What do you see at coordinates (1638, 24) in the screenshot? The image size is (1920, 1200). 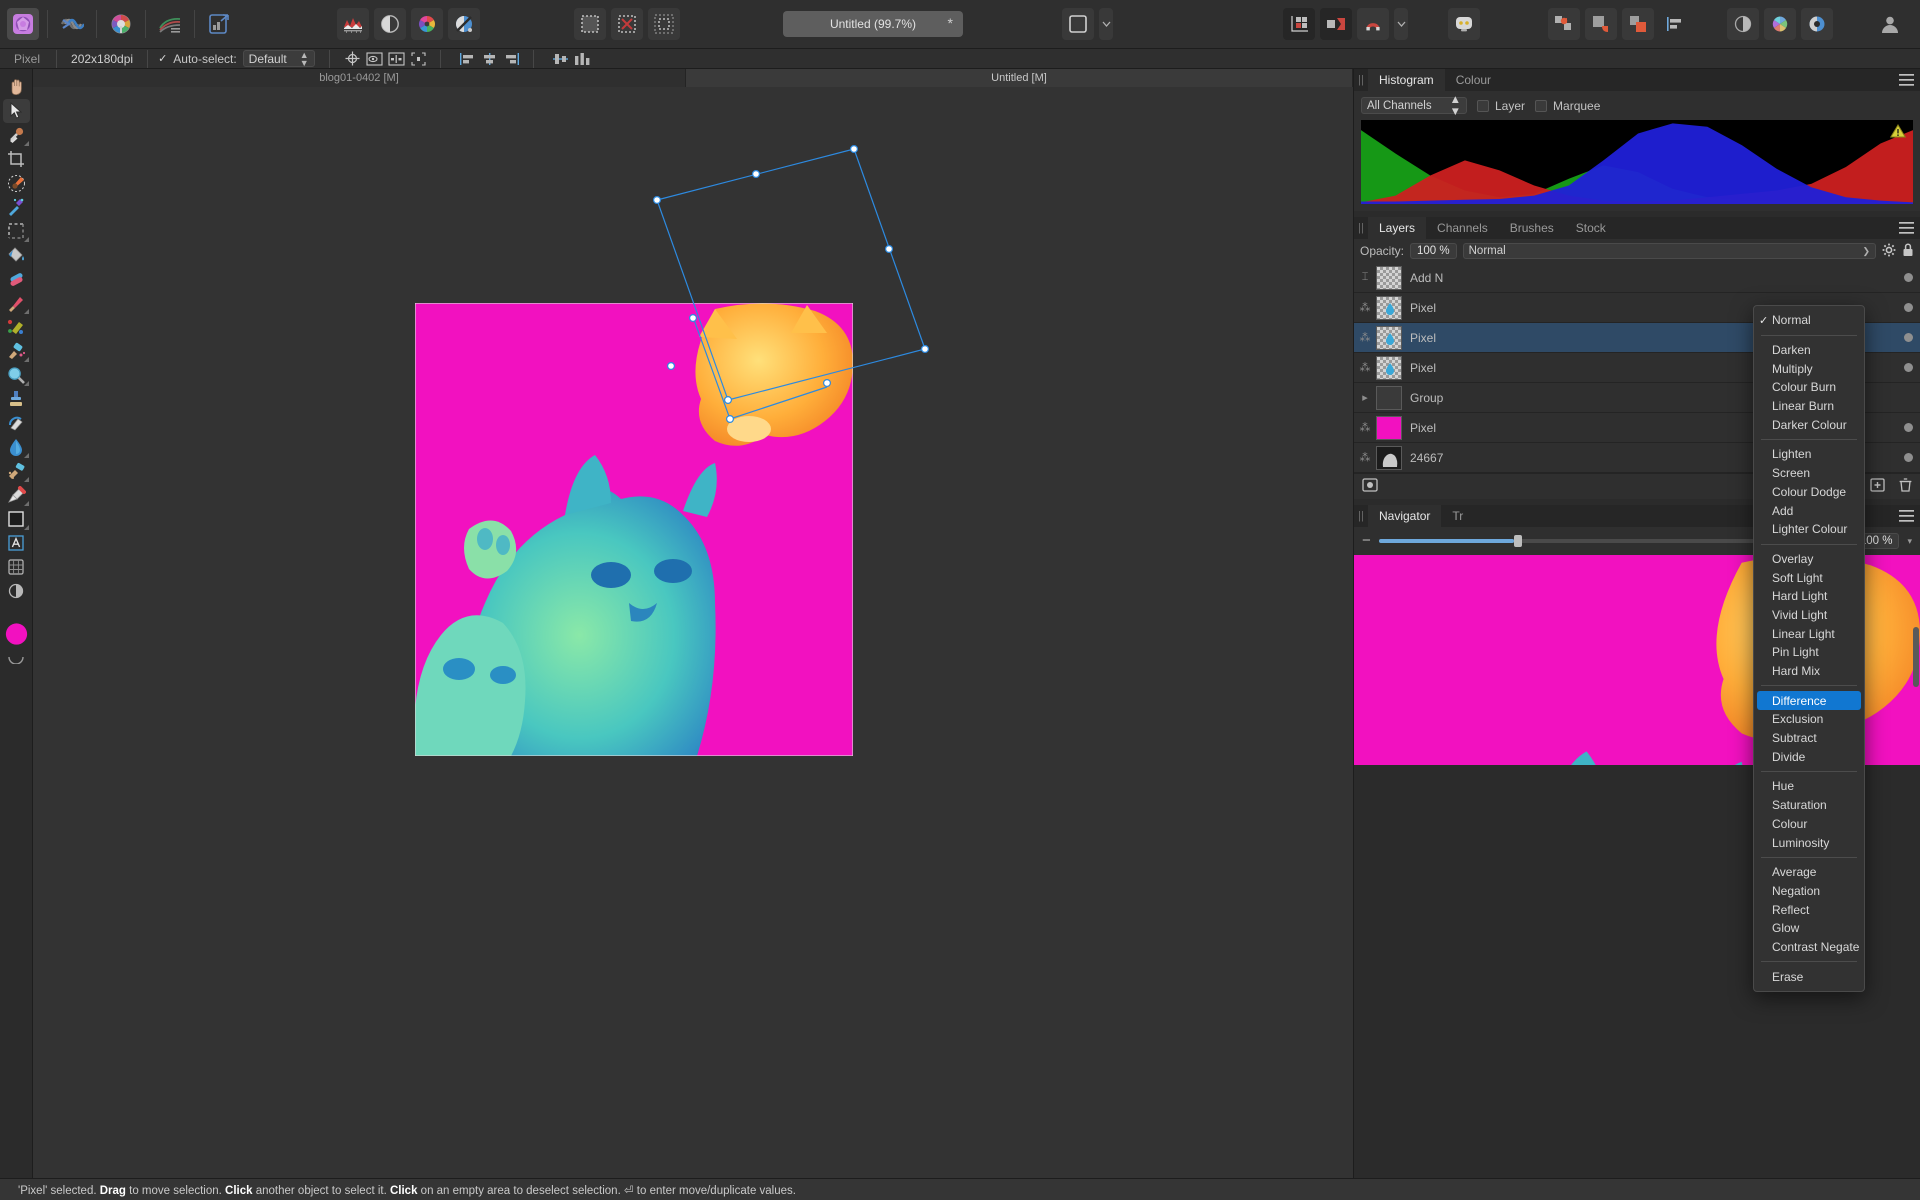 I see `move-back-icon` at bounding box center [1638, 24].